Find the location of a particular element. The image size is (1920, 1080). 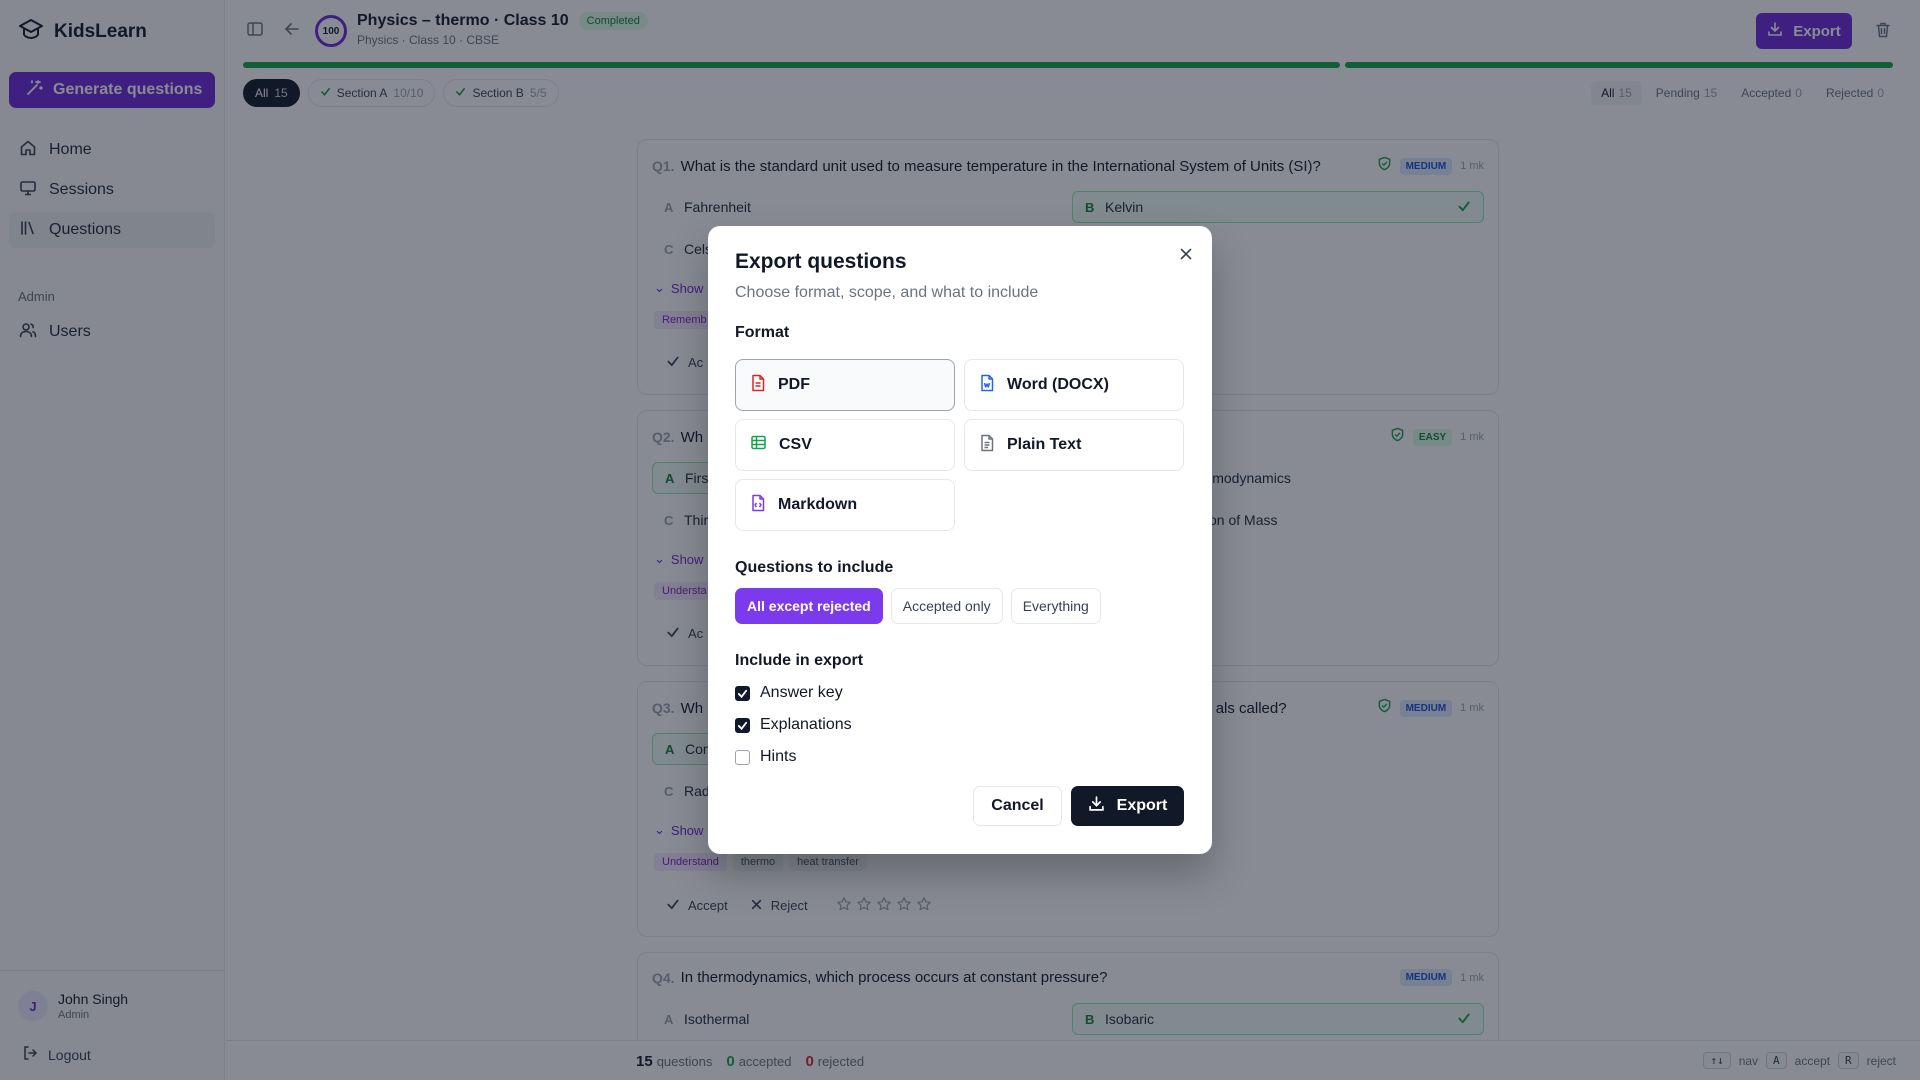

format-label: Markdown is located at coordinates (818, 504).